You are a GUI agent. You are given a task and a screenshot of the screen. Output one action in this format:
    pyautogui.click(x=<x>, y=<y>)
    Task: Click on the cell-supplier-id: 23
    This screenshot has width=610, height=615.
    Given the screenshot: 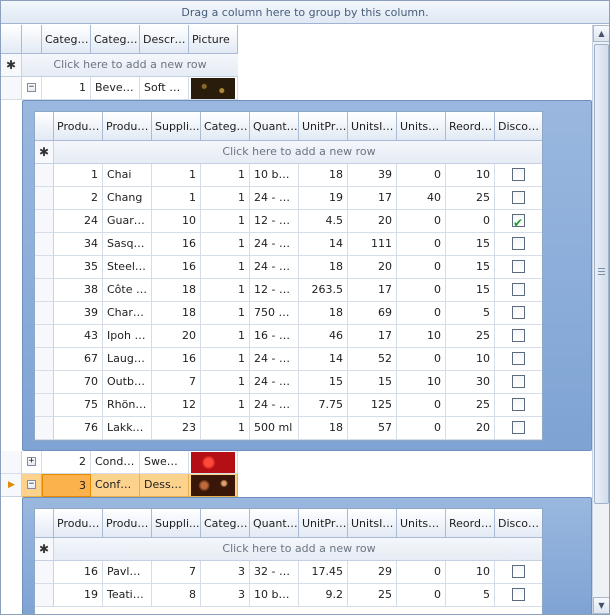 What is the action you would take?
    pyautogui.click(x=176, y=428)
    